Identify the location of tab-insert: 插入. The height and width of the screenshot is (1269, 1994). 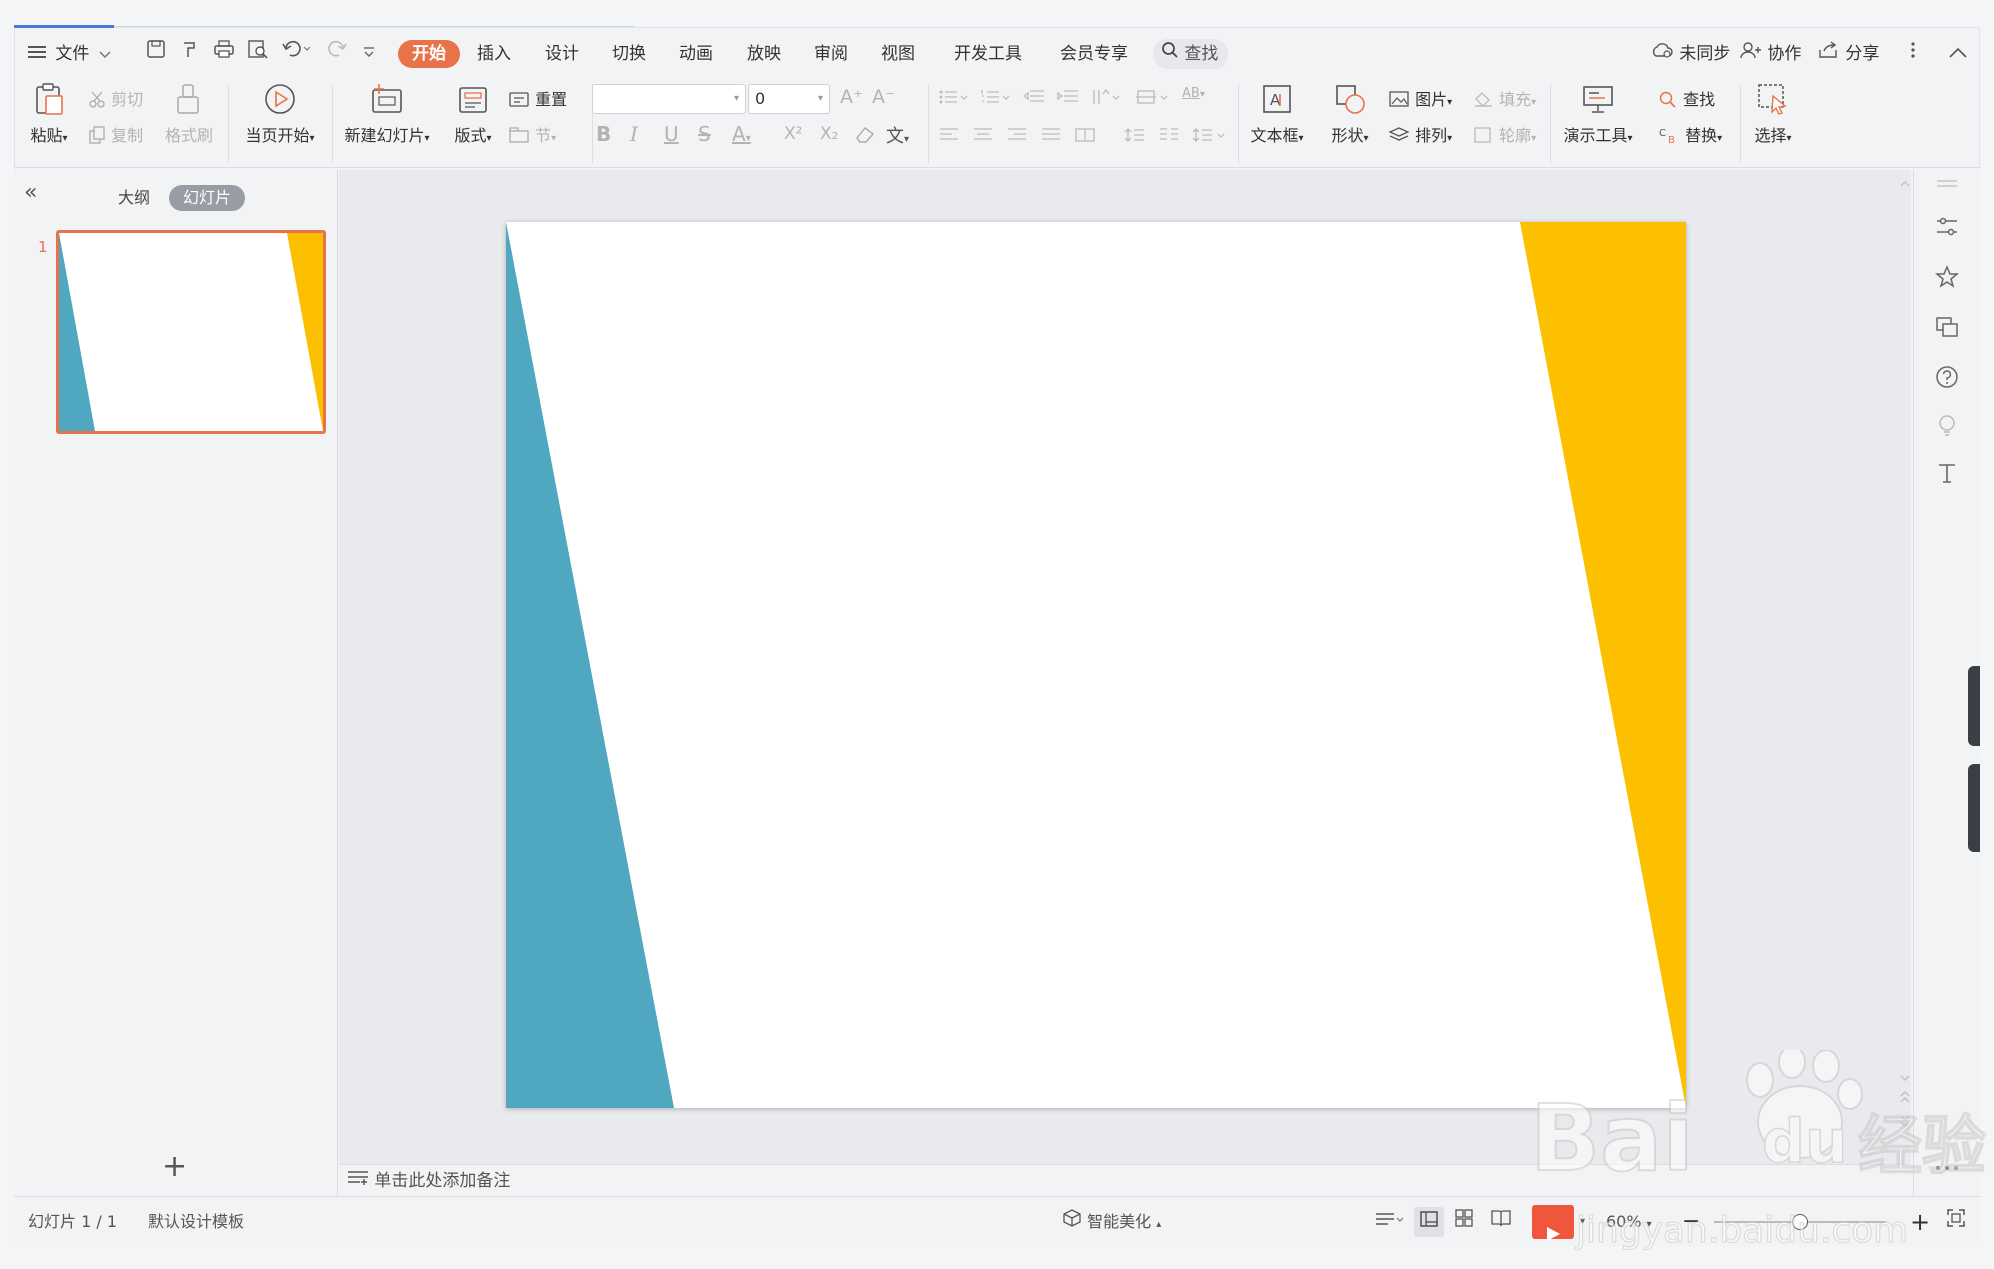
(494, 54).